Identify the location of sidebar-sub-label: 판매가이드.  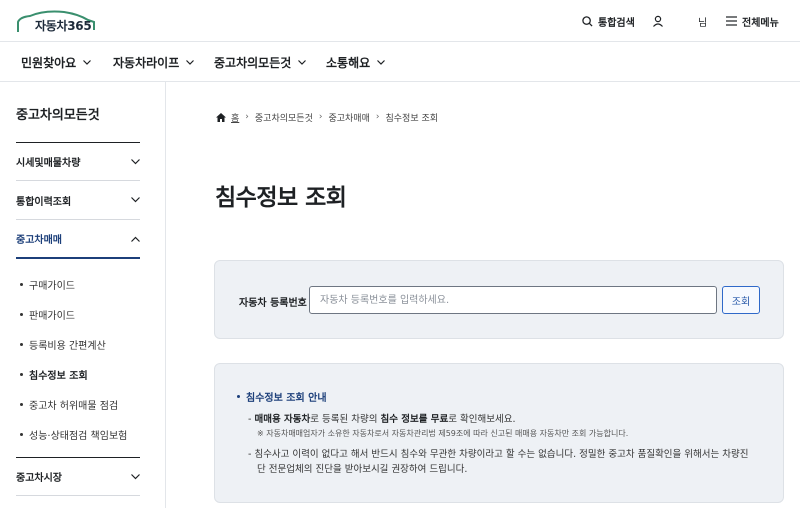
(52, 316).